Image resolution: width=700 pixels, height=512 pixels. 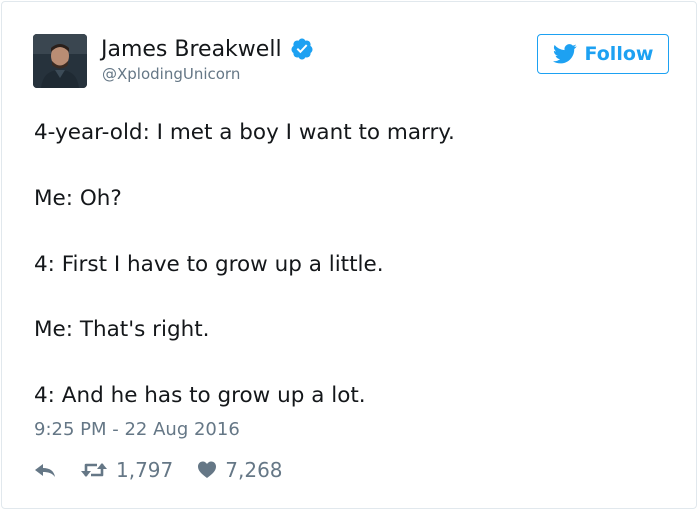 I want to click on reply-icon, so click(x=45, y=470).